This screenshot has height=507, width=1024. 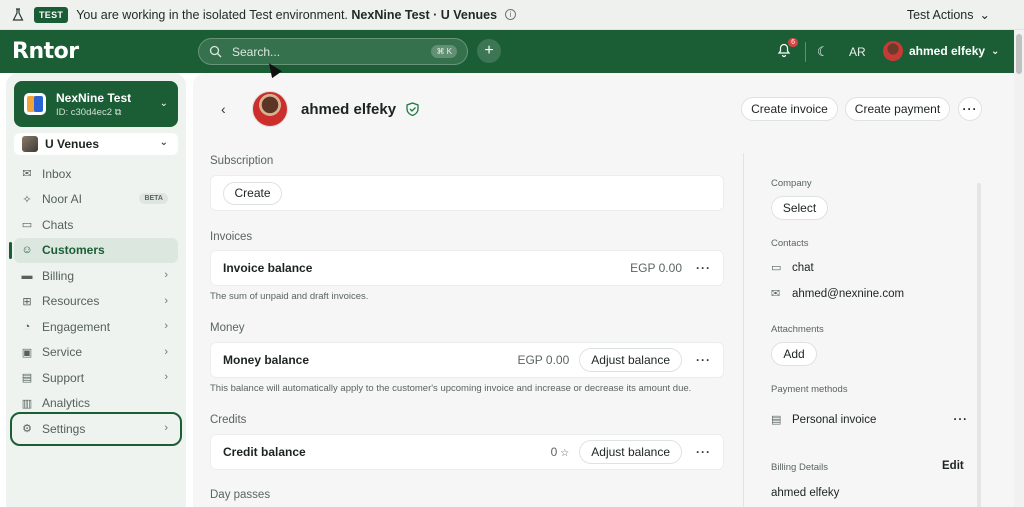 I want to click on invoice-balance-label: Invoice balance, so click(x=268, y=268).